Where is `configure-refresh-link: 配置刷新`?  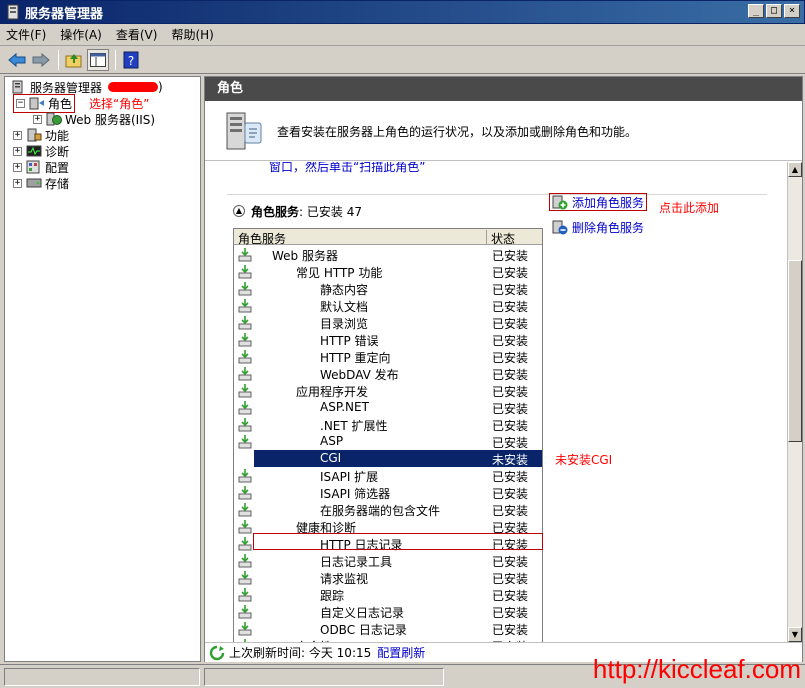 configure-refresh-link: 配置刷新 is located at coordinates (401, 652).